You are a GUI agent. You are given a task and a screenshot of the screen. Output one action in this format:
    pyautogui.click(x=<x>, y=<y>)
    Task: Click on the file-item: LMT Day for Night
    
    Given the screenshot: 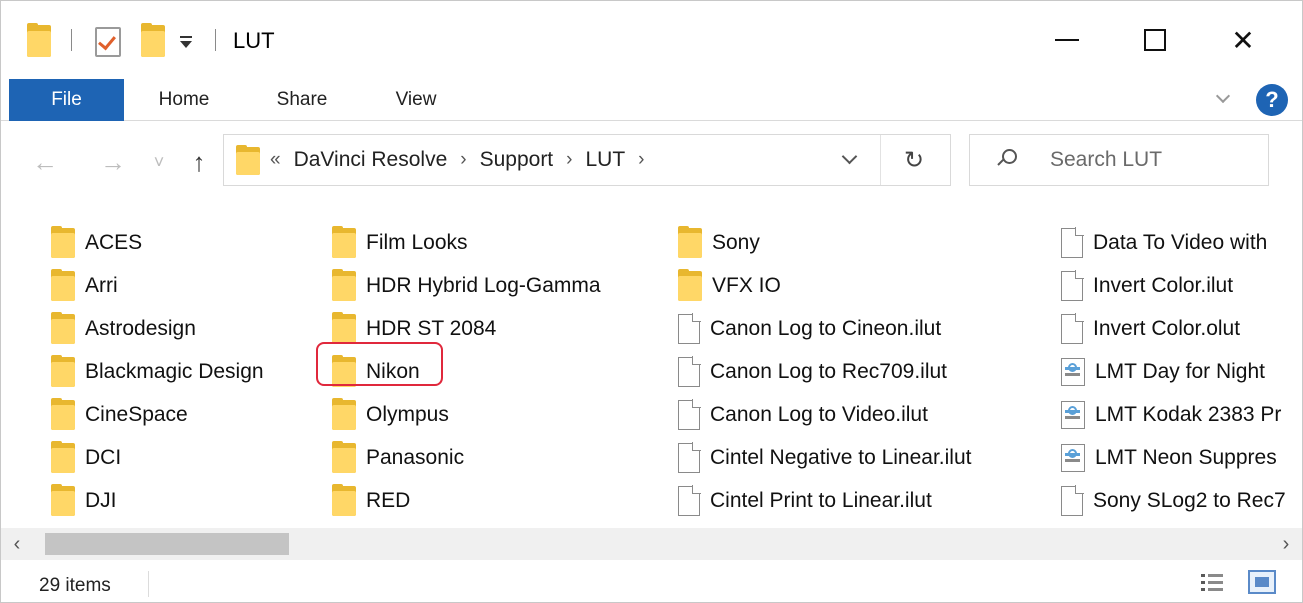 What is the action you would take?
    pyautogui.click(x=1173, y=371)
    